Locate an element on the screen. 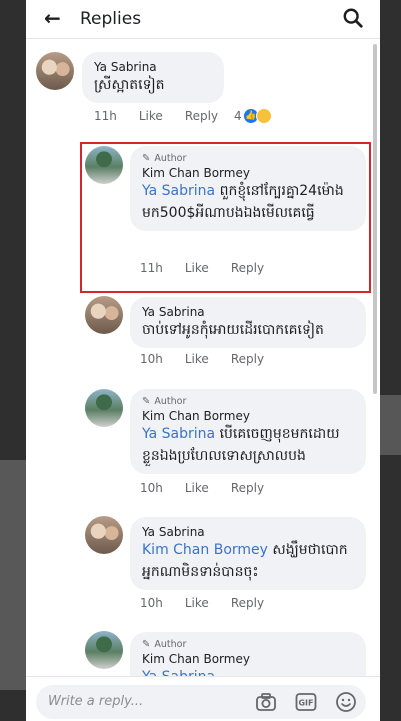  reply-composer: Write a reply... GIF is located at coordinates (203, 698).